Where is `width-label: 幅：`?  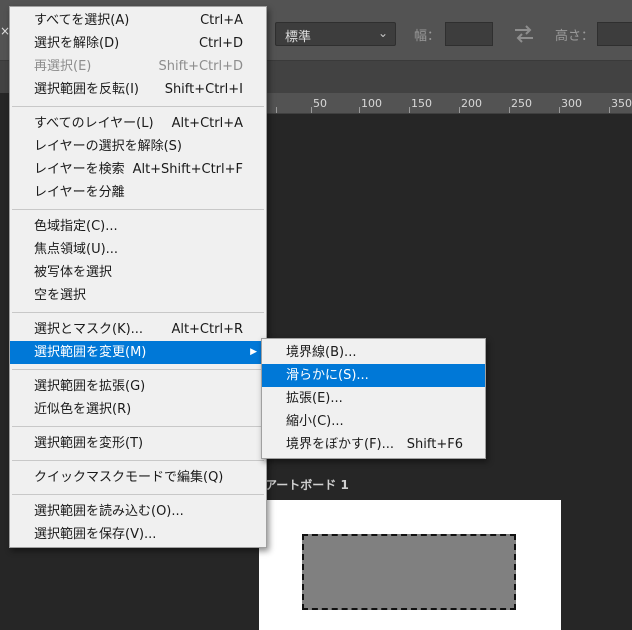 width-label: 幅： is located at coordinates (427, 36).